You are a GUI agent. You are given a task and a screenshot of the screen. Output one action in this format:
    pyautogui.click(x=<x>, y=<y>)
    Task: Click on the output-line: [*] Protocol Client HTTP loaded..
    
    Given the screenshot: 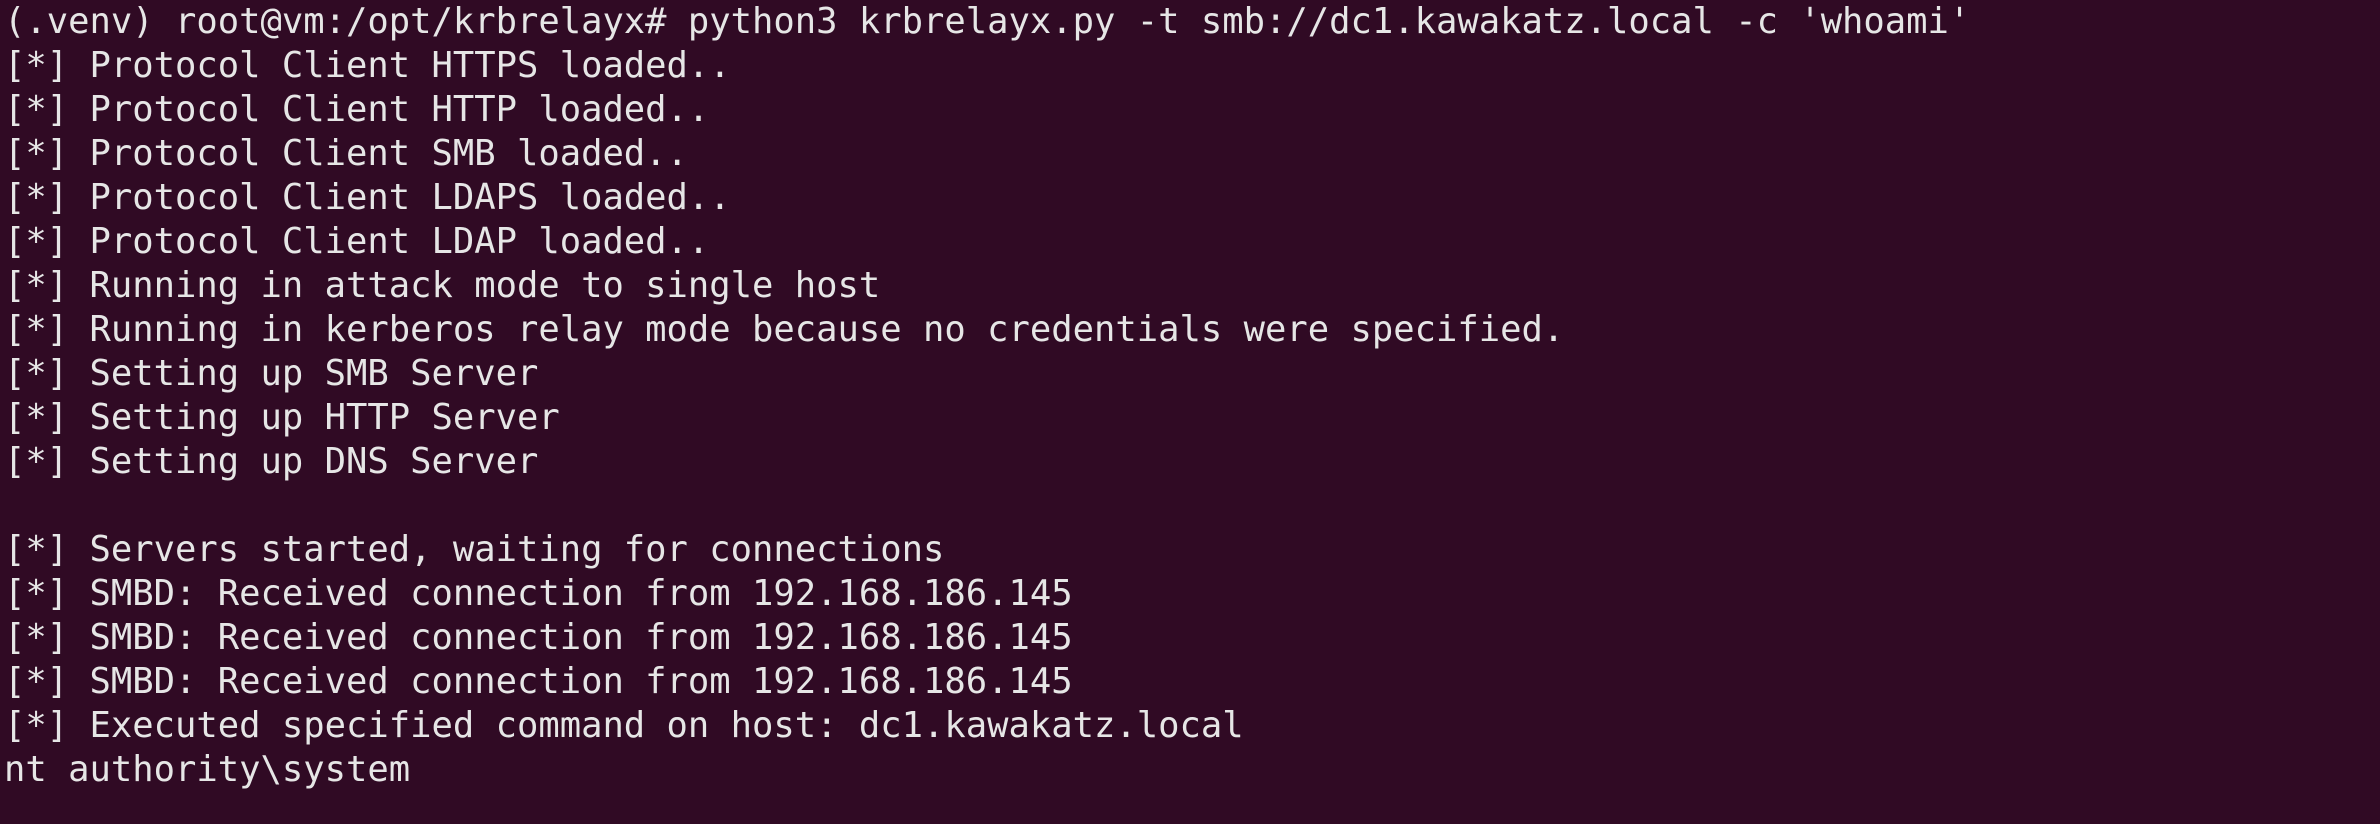 What is the action you would take?
    pyautogui.click(x=357, y=109)
    